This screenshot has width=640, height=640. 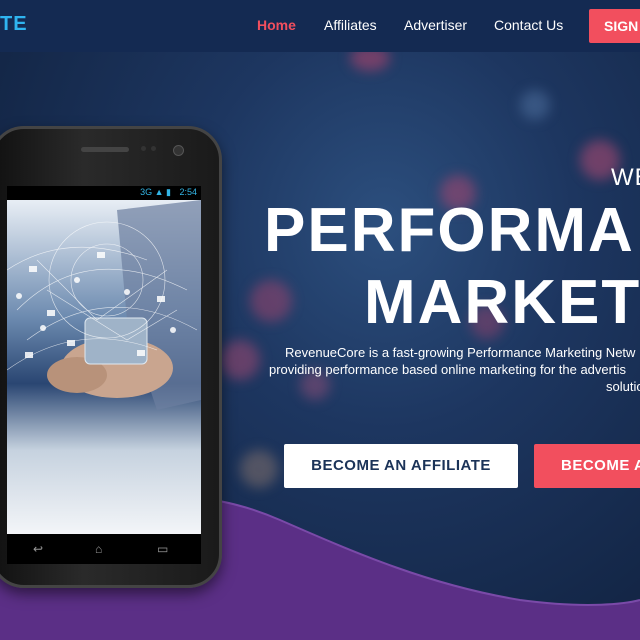 What do you see at coordinates (14, 24) in the screenshot?
I see `site-logo: TE` at bounding box center [14, 24].